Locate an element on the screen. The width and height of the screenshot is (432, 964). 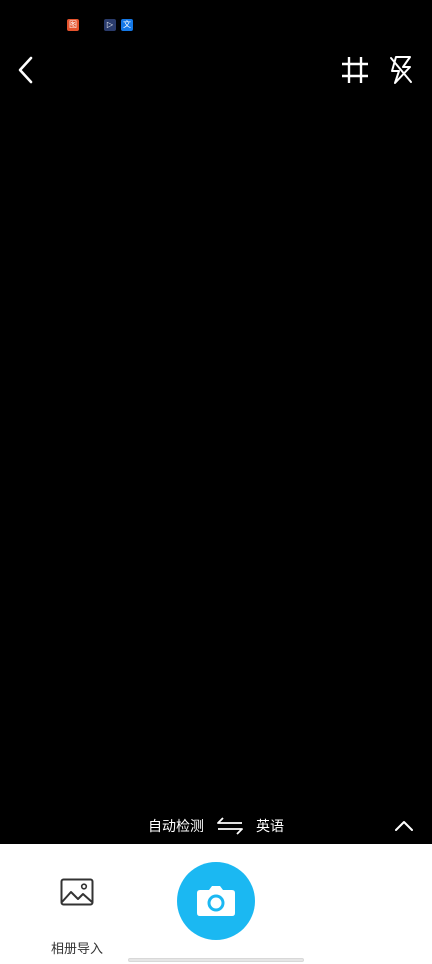
bottom-panel: 相册导入 is located at coordinates (216, 904).